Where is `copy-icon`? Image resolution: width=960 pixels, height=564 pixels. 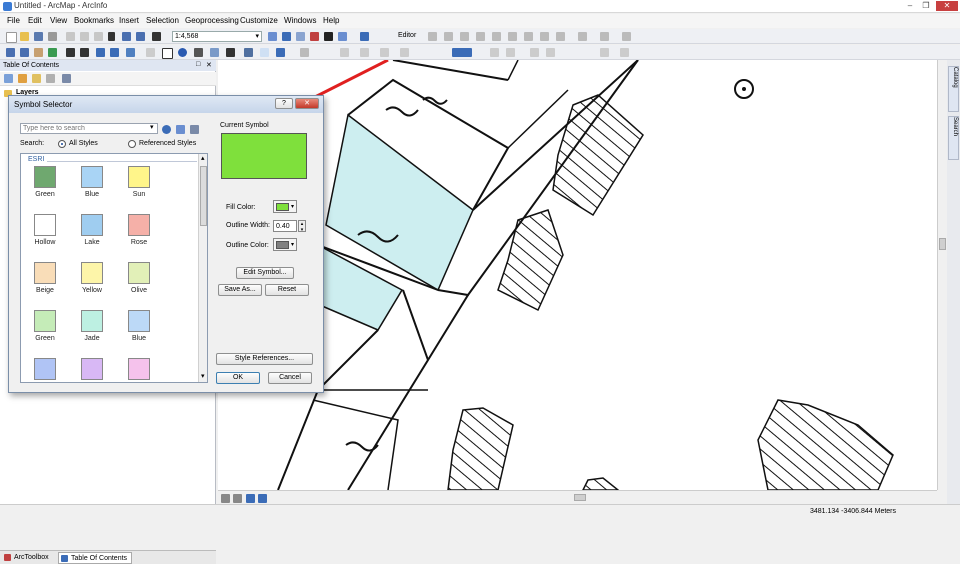
copy-icon is located at coordinates (84, 36).